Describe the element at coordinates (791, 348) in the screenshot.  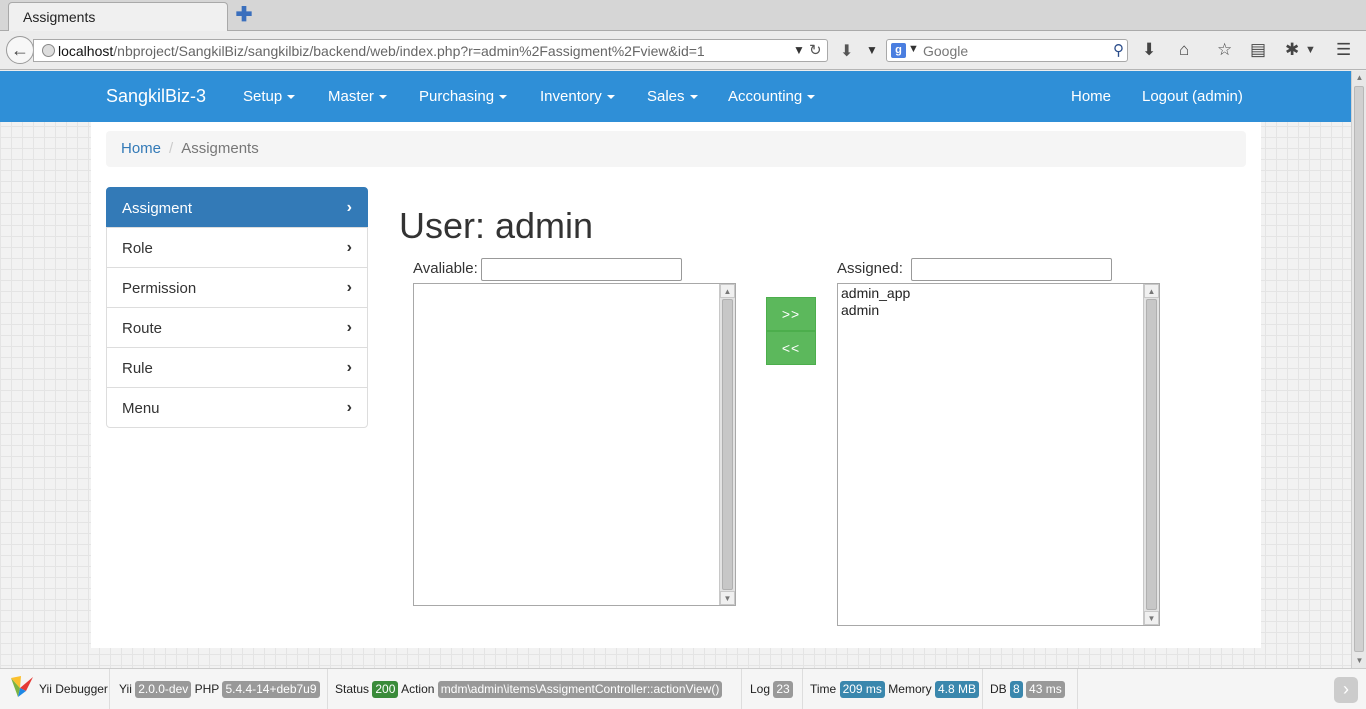
I see `revoke-button: <<` at that location.